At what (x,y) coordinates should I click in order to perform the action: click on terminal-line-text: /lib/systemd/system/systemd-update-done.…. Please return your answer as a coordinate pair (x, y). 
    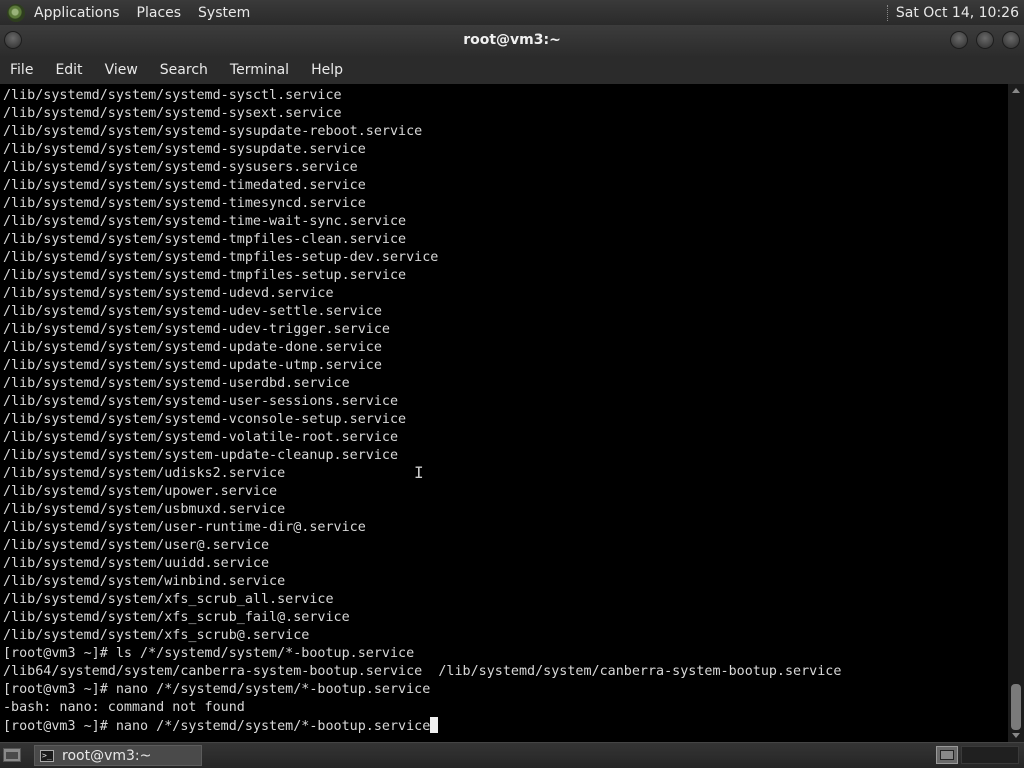
    Looking at the image, I should click on (192, 347).